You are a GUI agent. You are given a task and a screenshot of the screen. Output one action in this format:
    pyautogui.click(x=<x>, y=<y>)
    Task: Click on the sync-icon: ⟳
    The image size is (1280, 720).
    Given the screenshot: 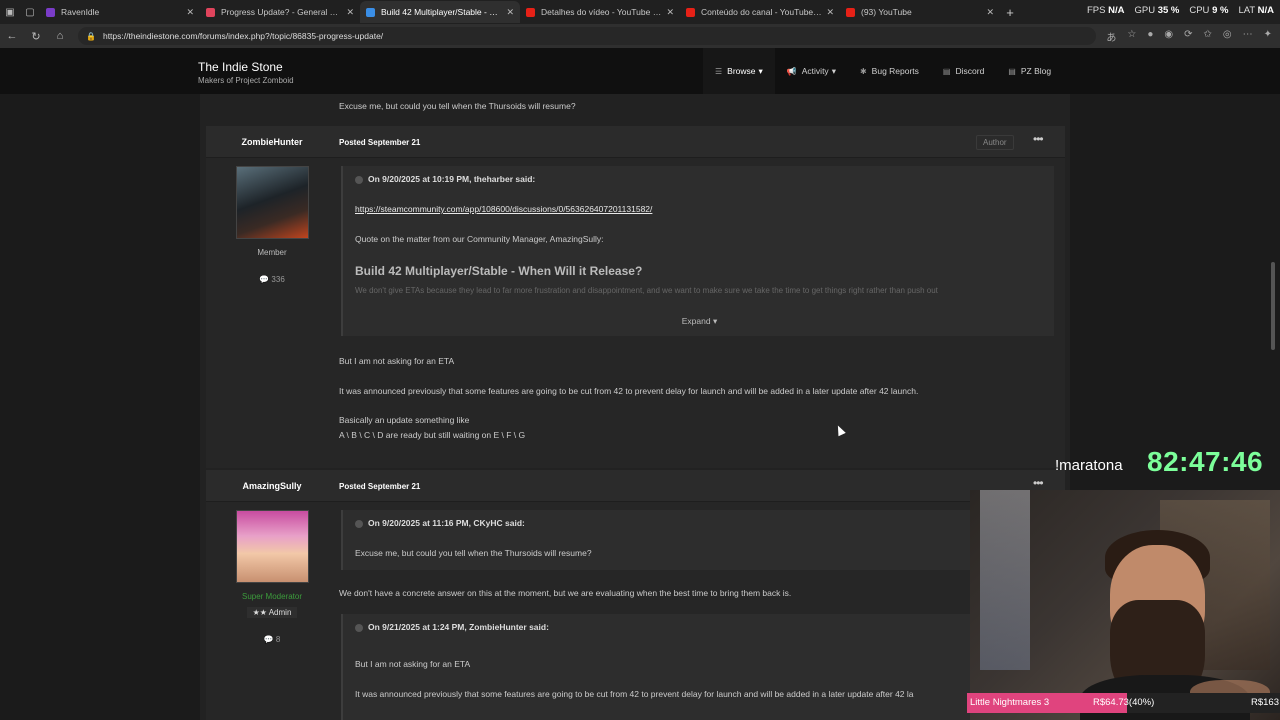 What is the action you would take?
    pyautogui.click(x=1188, y=36)
    